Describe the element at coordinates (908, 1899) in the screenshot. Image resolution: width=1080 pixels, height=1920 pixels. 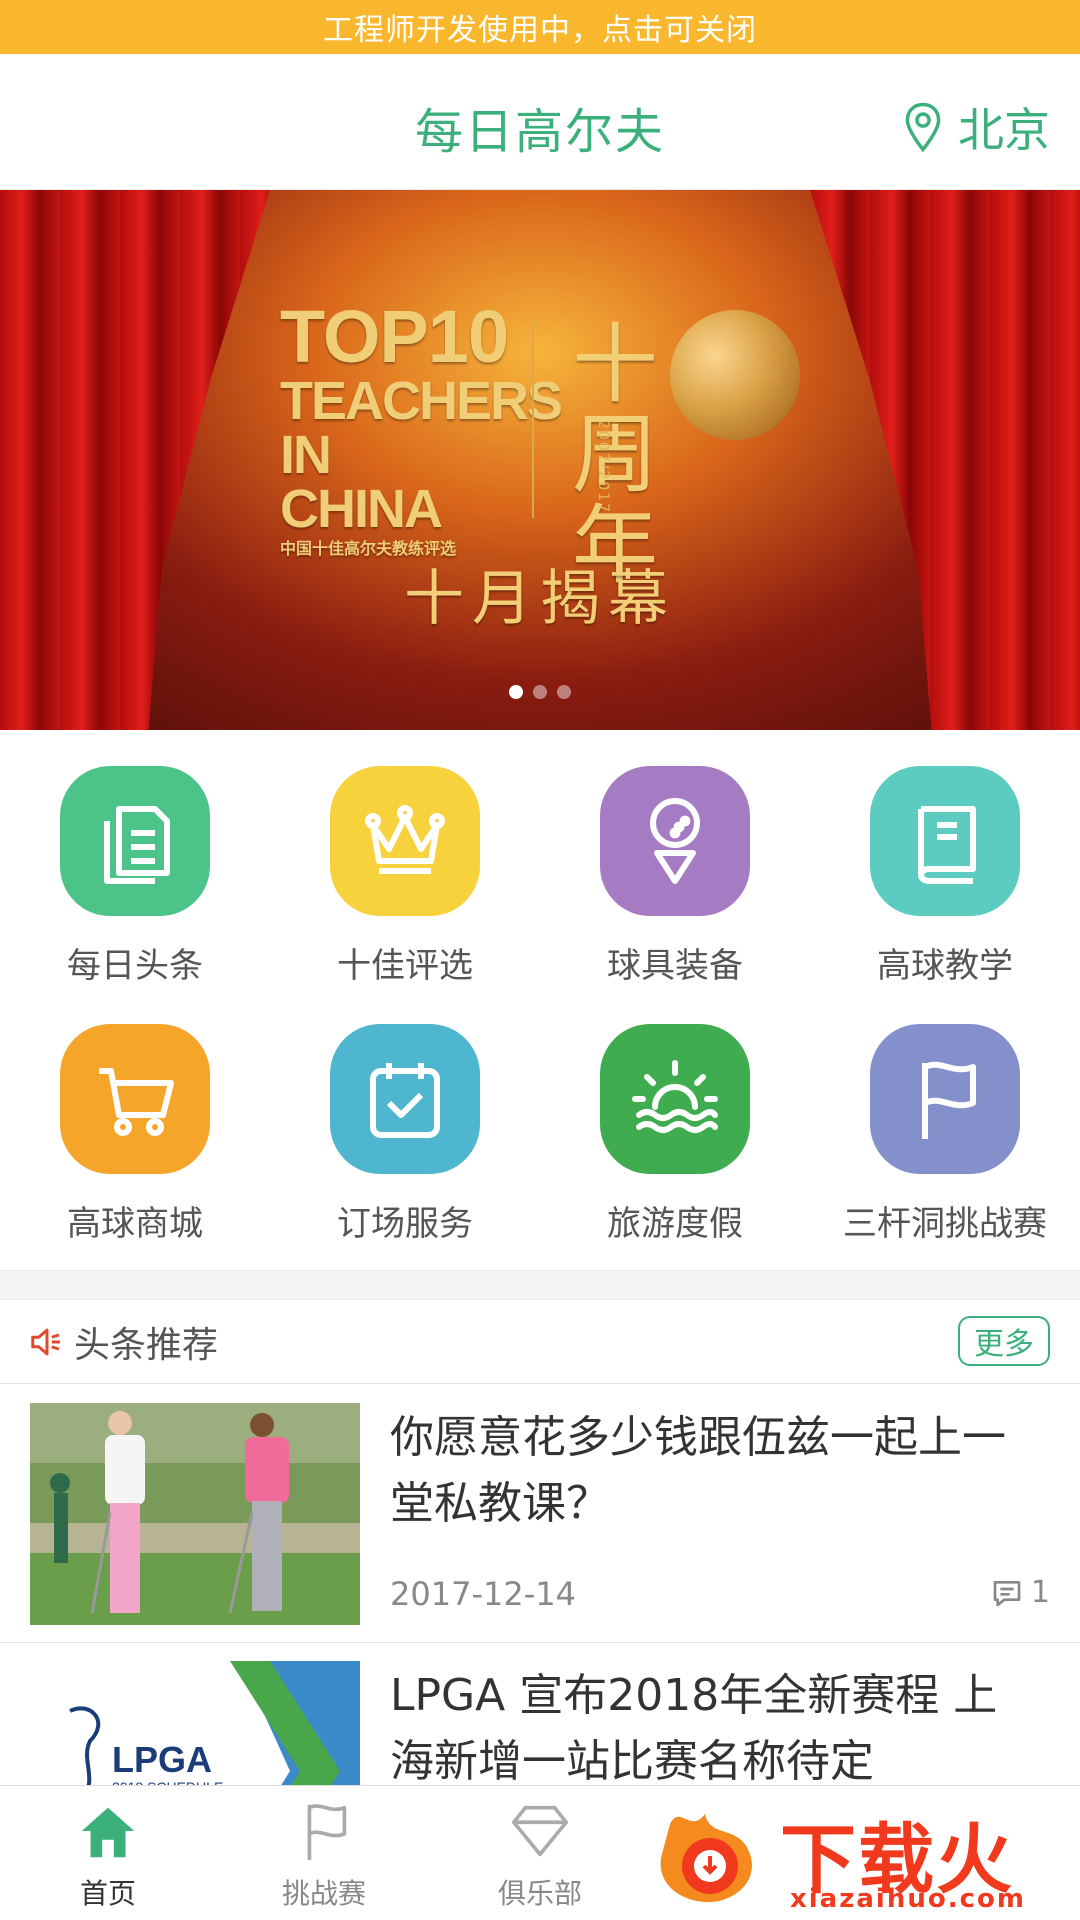
I see `watermark-url: xiazaihuo.com` at that location.